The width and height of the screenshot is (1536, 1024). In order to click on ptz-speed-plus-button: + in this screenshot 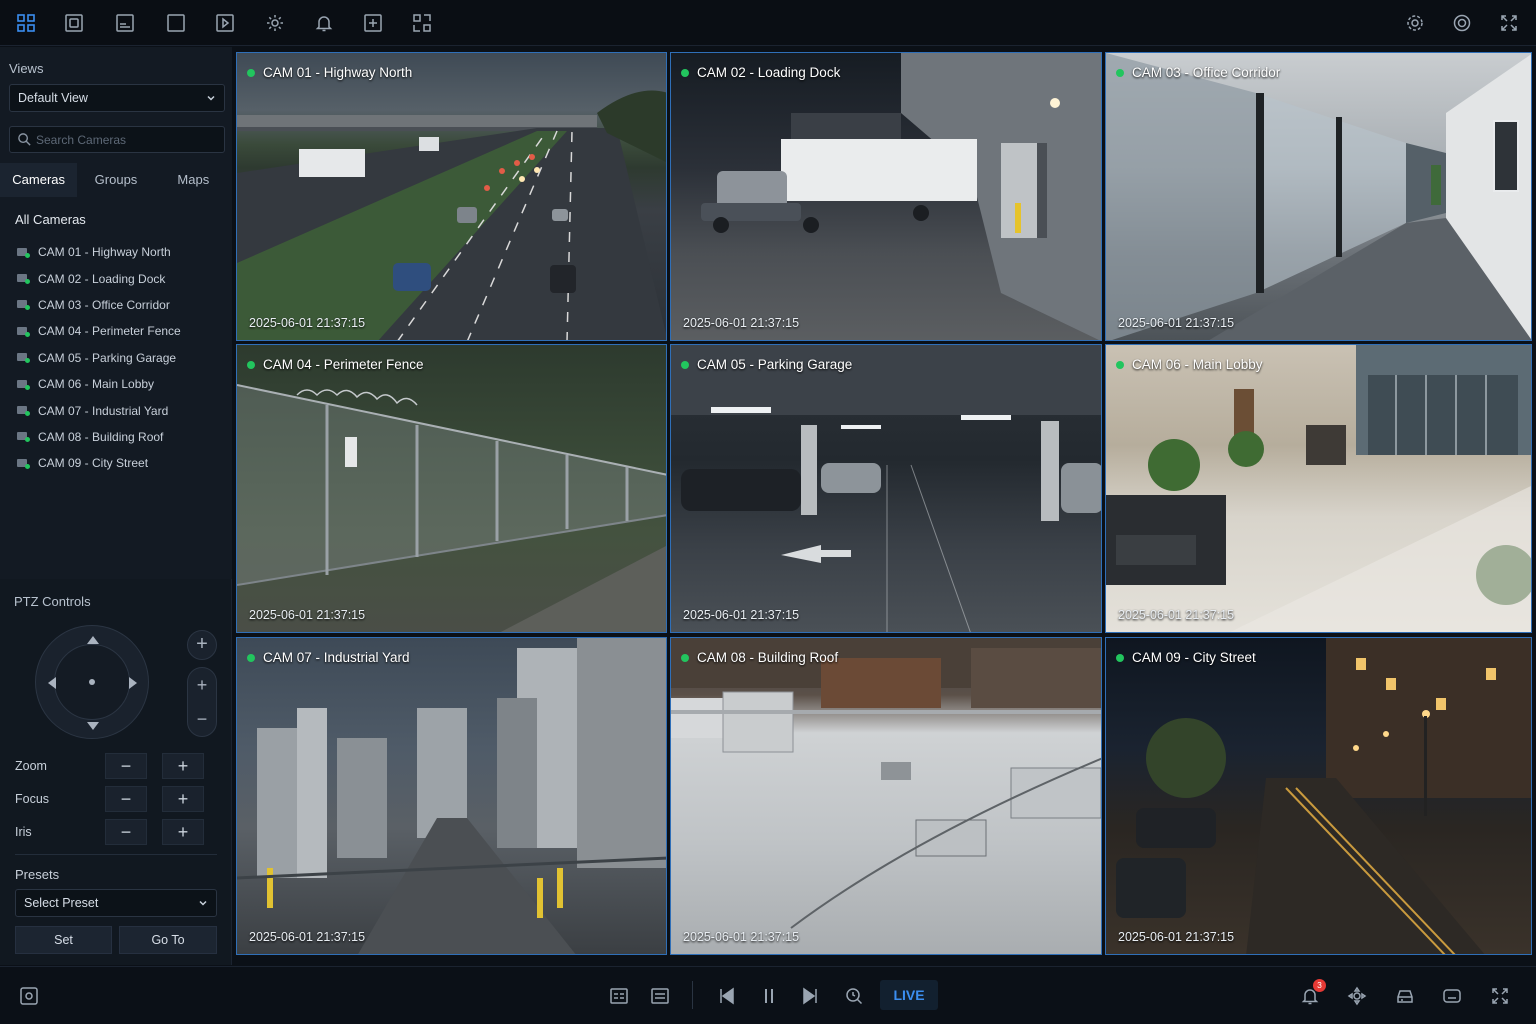, I will do `click(202, 685)`.